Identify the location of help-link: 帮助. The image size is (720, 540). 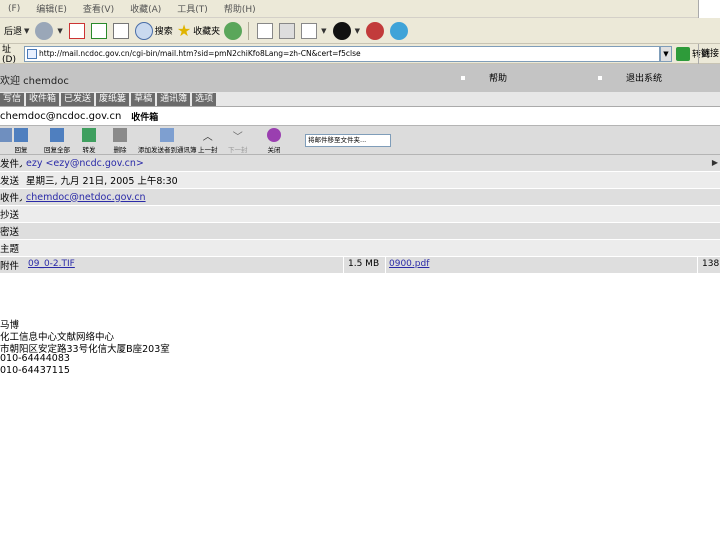
(484, 77).